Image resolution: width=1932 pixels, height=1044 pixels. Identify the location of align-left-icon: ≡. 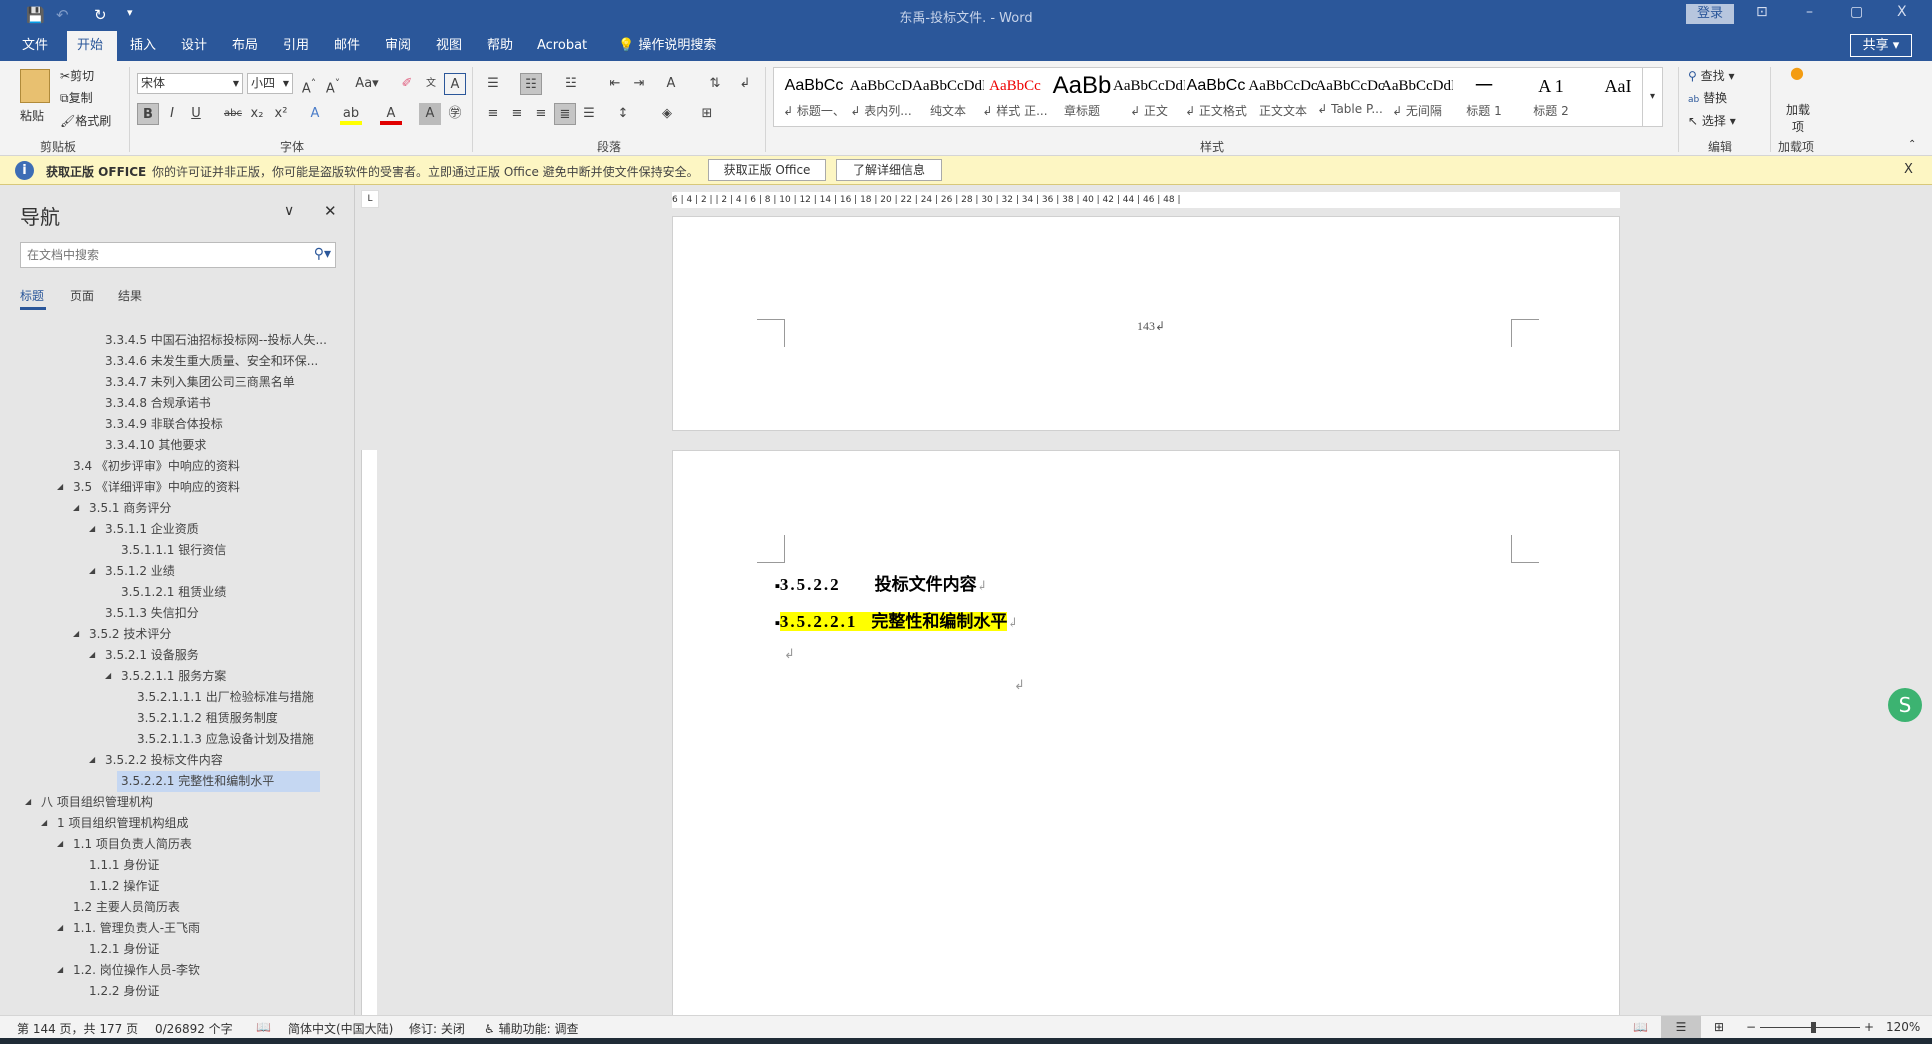
(493, 114).